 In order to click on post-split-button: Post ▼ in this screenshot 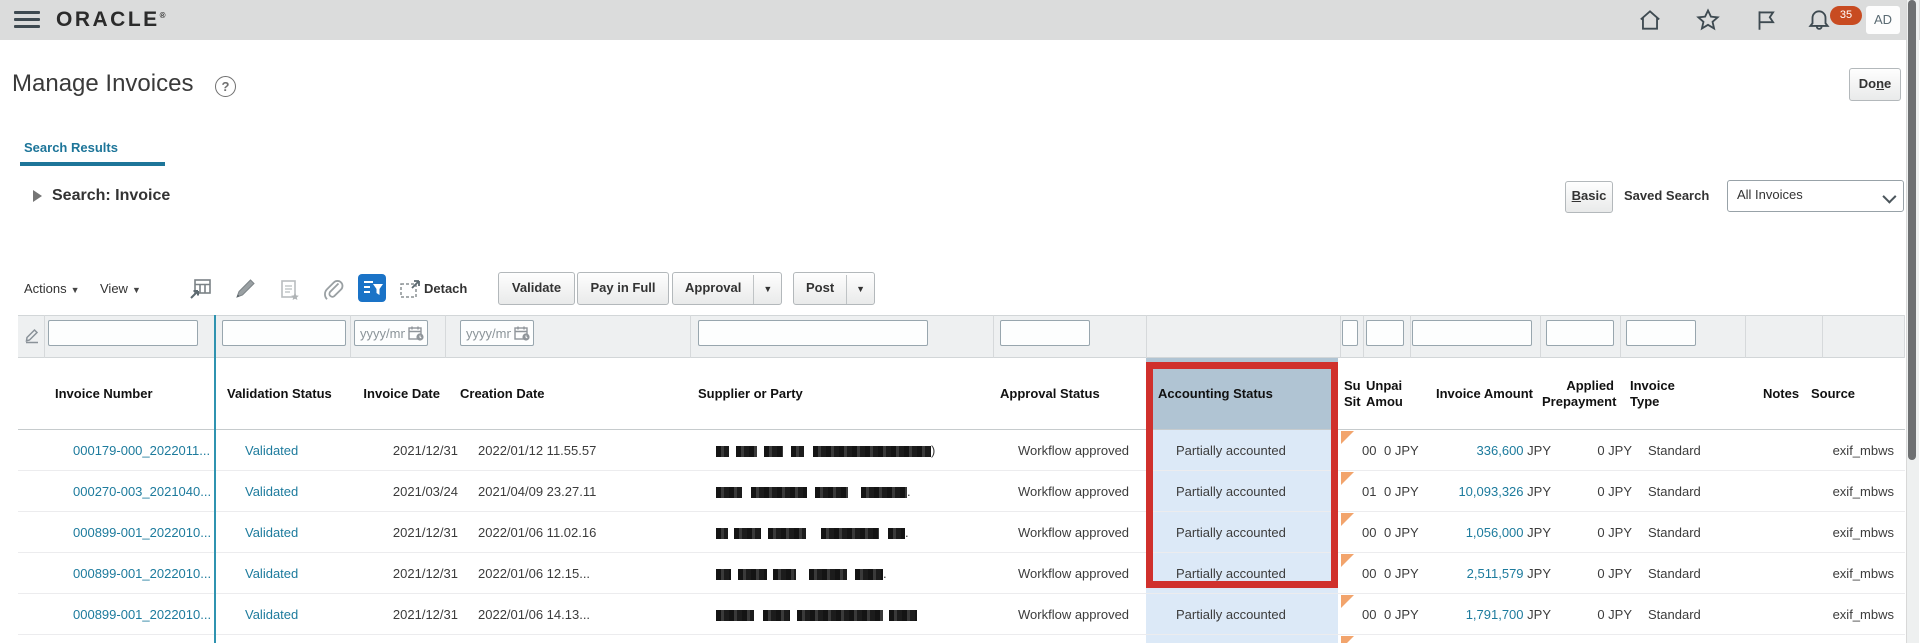, I will do `click(834, 288)`.